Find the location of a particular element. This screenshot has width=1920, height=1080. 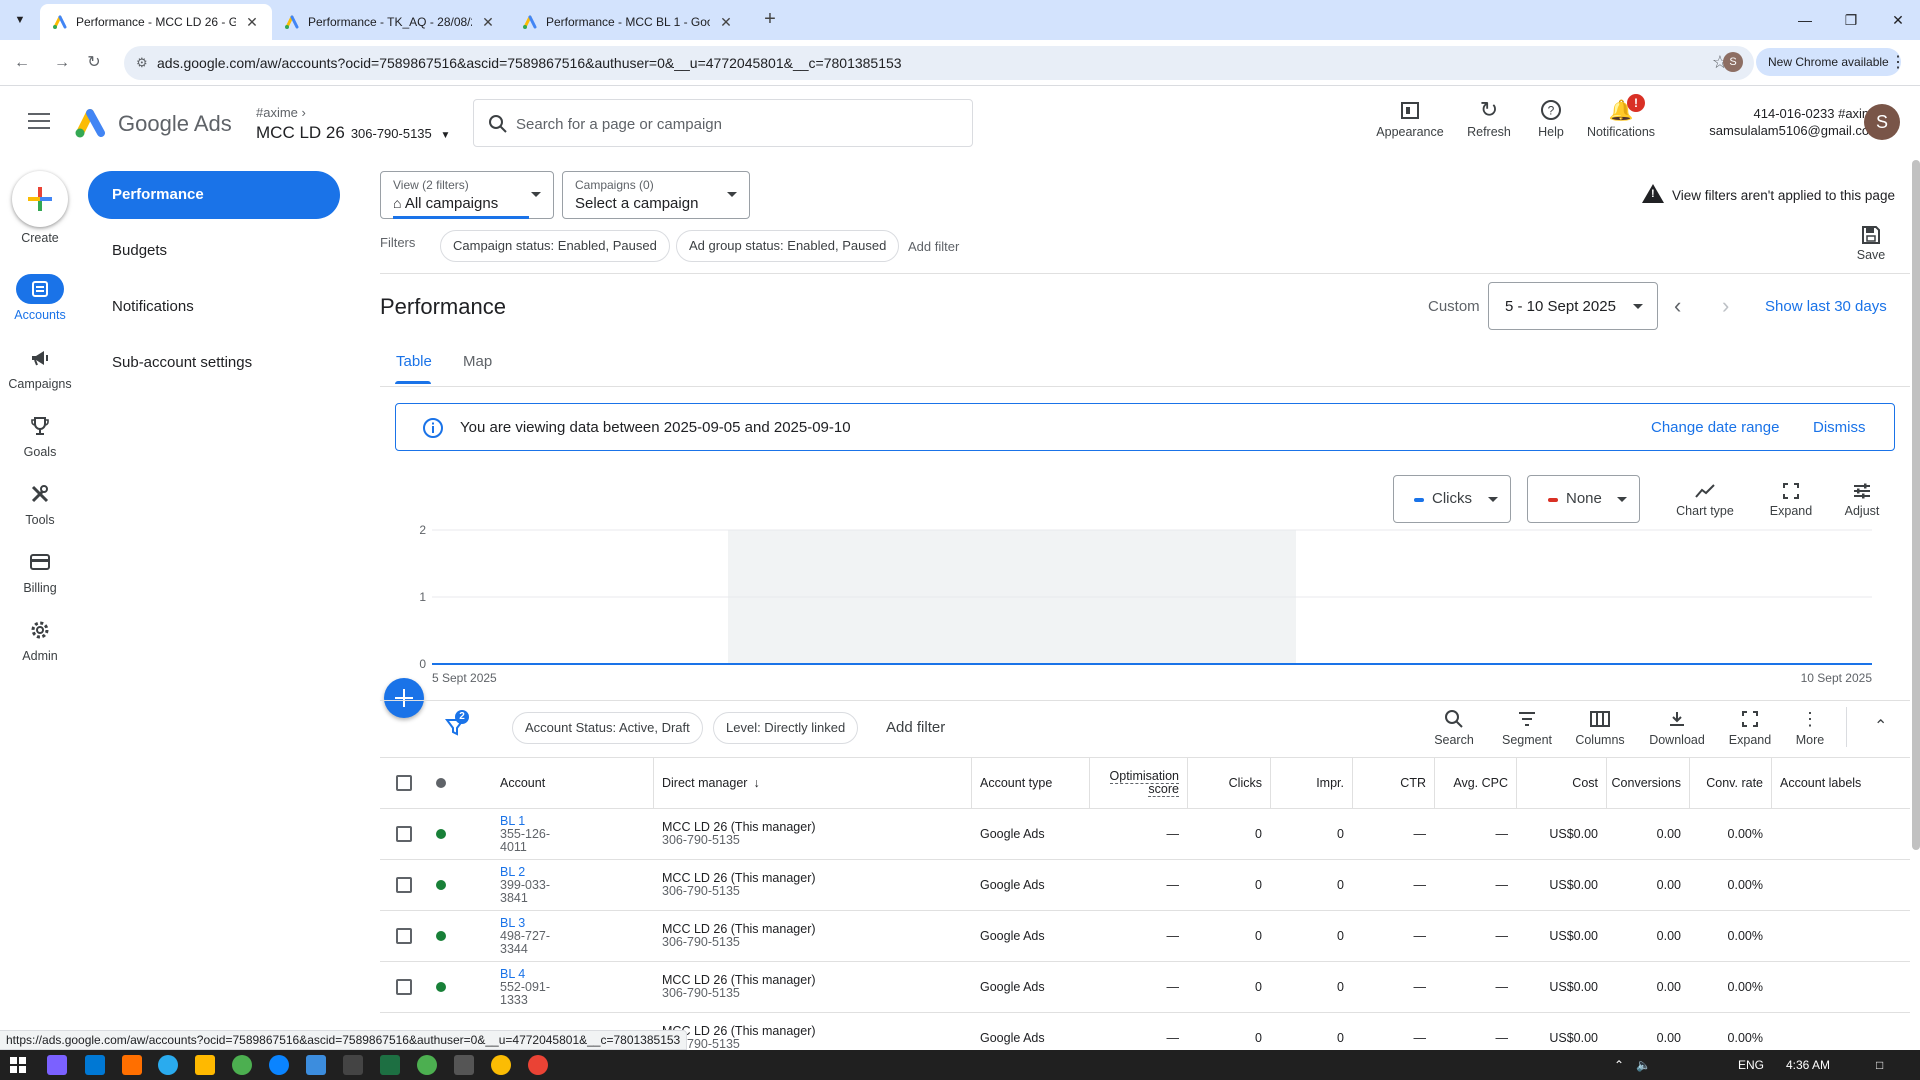

notifications-button: 🔔! Notifications is located at coordinates (1621, 116).